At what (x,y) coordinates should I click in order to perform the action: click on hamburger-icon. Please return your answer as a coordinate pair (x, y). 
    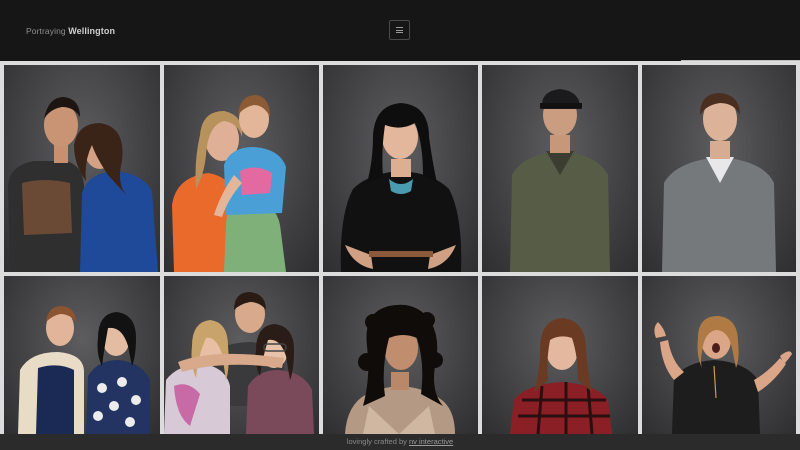
    Looking at the image, I should click on (399, 30).